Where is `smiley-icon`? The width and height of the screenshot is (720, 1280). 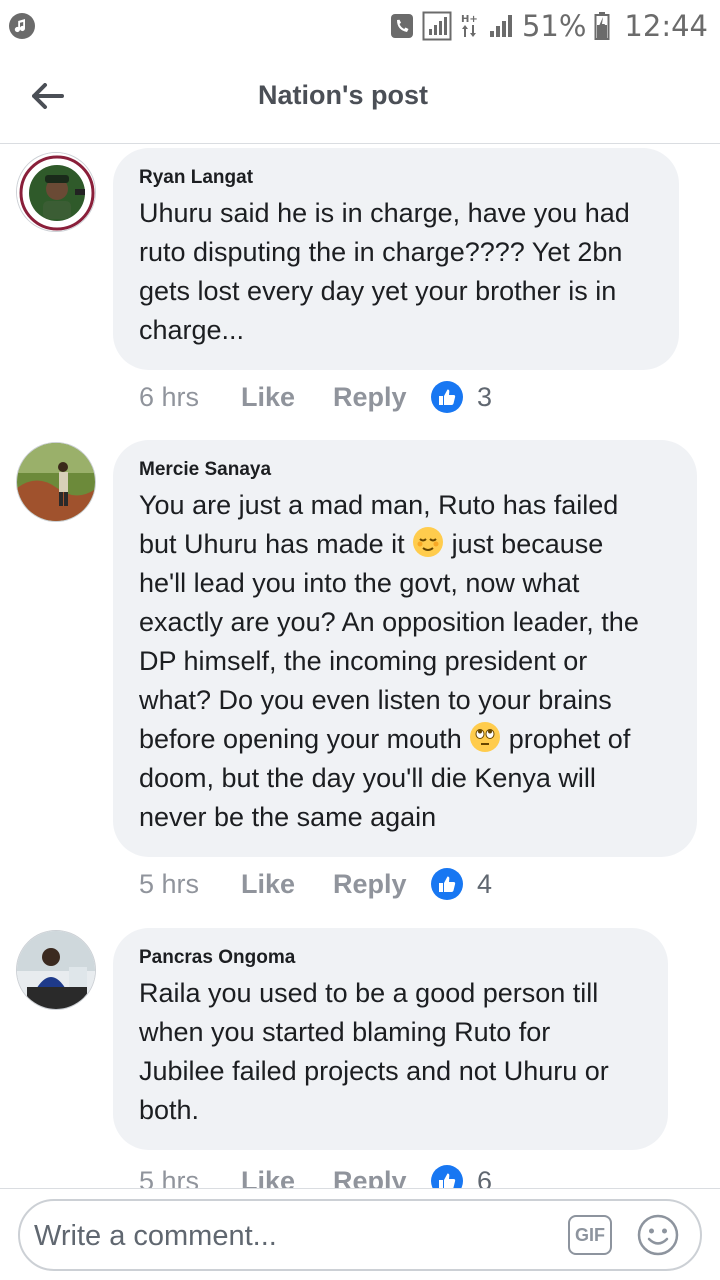
smiley-icon is located at coordinates (658, 1235).